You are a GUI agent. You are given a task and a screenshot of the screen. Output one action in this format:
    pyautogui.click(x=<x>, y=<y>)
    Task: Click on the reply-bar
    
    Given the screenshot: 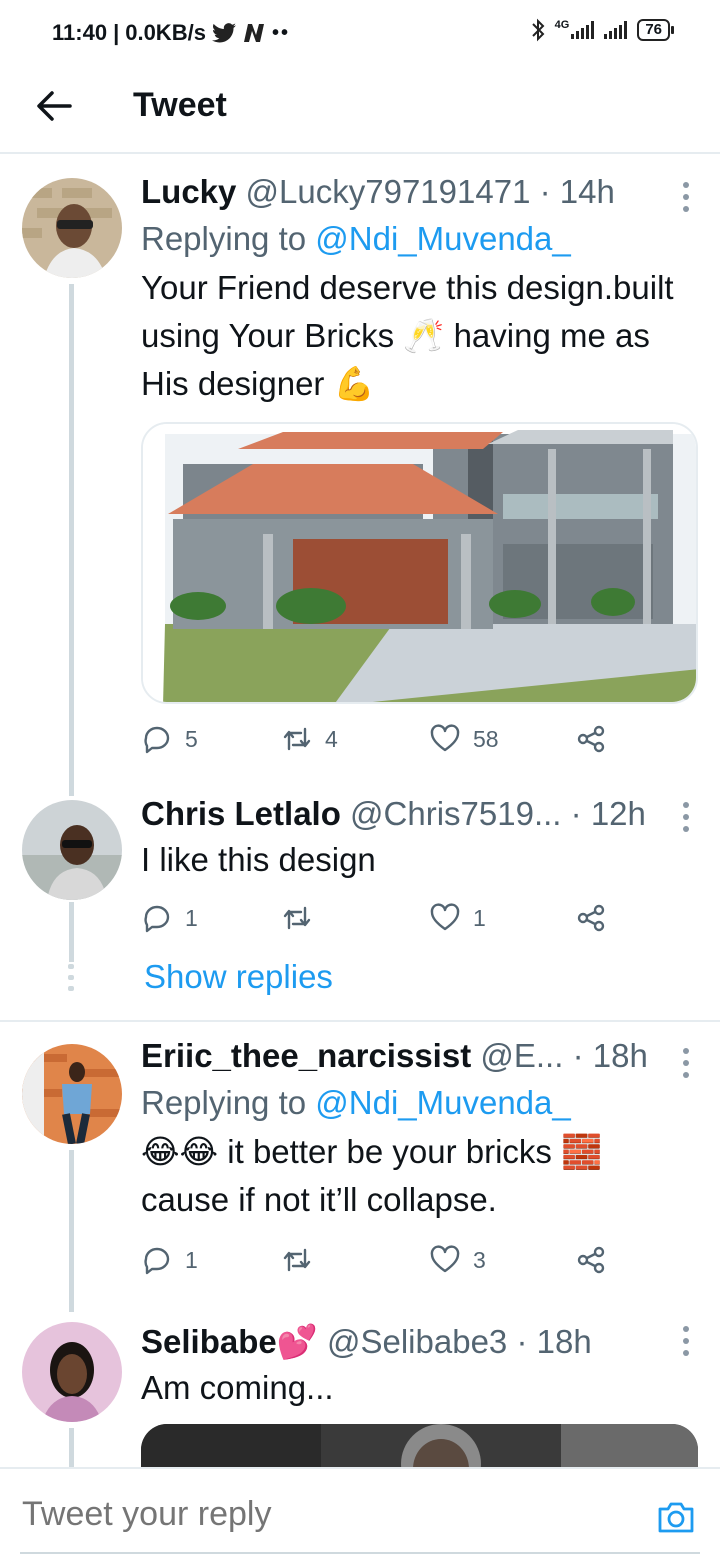 What is the action you would take?
    pyautogui.click(x=360, y=1513)
    